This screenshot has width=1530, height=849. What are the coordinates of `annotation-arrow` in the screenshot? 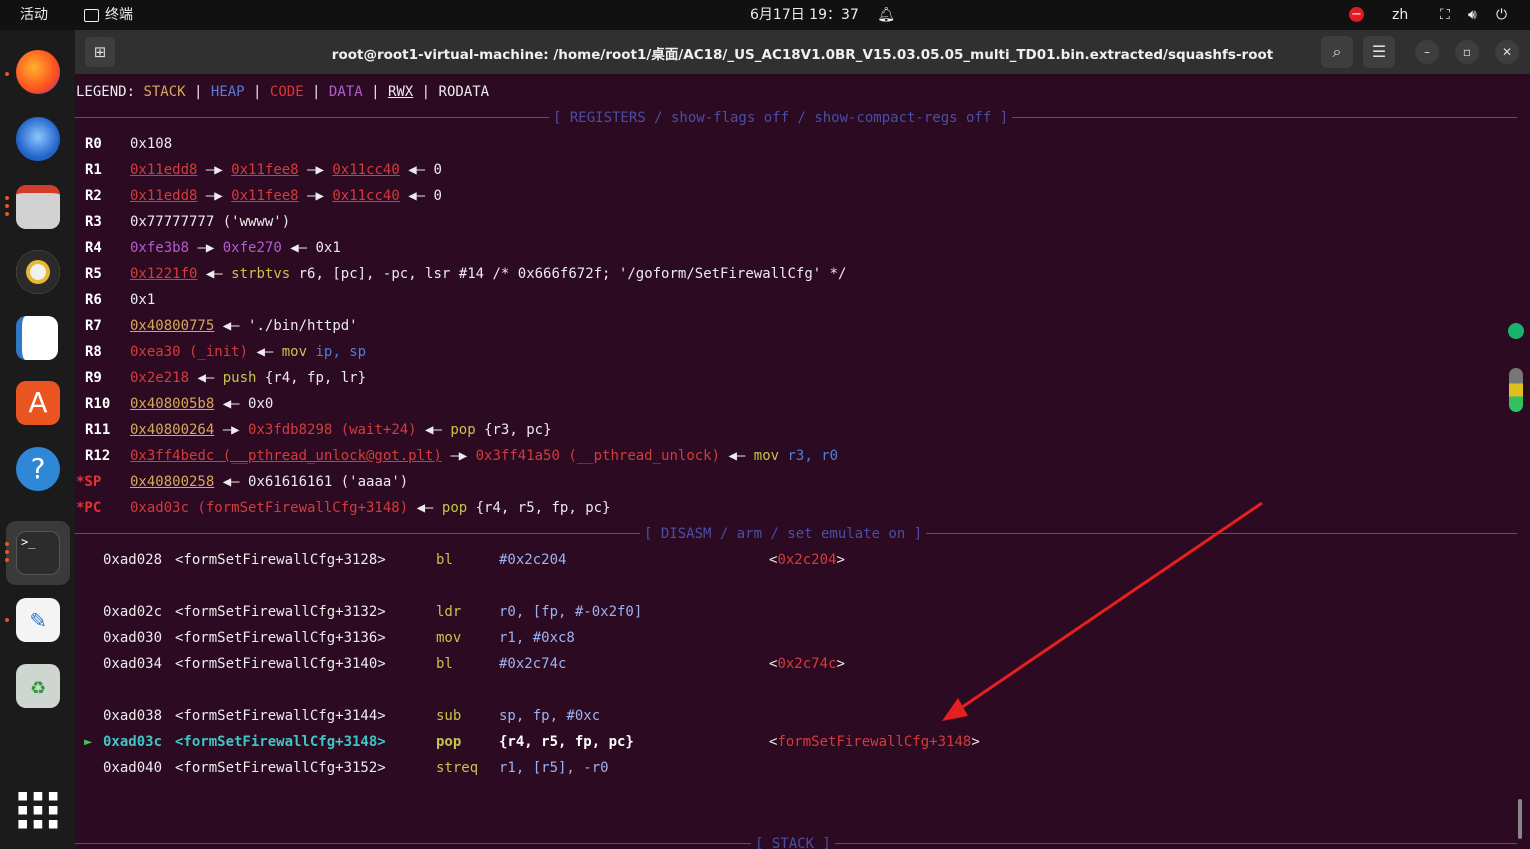 It's located at (1102, 611).